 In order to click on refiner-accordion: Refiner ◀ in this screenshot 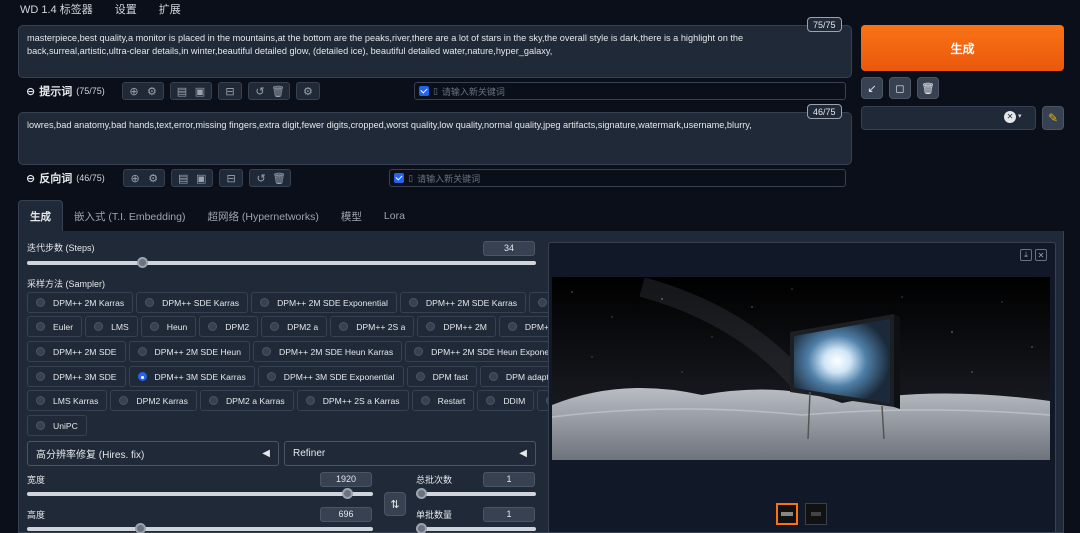, I will do `click(410, 453)`.